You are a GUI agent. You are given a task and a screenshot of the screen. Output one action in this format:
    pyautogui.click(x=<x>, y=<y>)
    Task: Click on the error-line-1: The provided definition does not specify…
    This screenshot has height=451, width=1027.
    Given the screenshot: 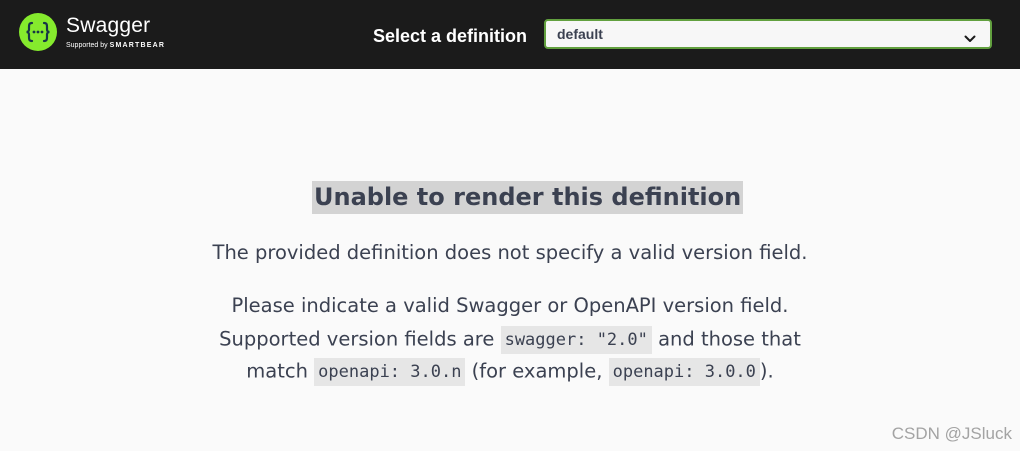 What is the action you would take?
    pyautogui.click(x=510, y=252)
    